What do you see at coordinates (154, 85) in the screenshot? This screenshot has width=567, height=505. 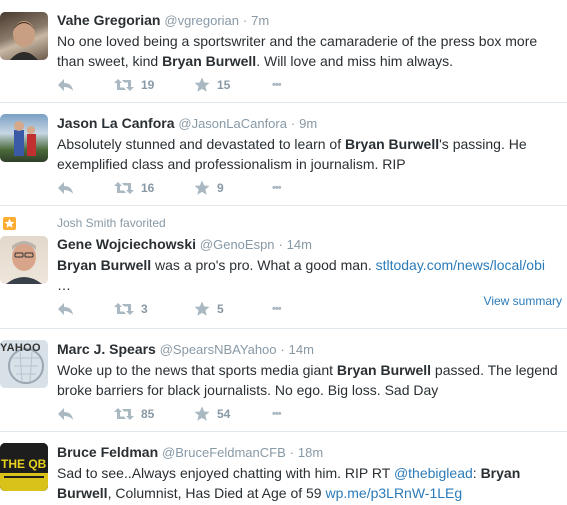 I see `retweet-button: 19` at bounding box center [154, 85].